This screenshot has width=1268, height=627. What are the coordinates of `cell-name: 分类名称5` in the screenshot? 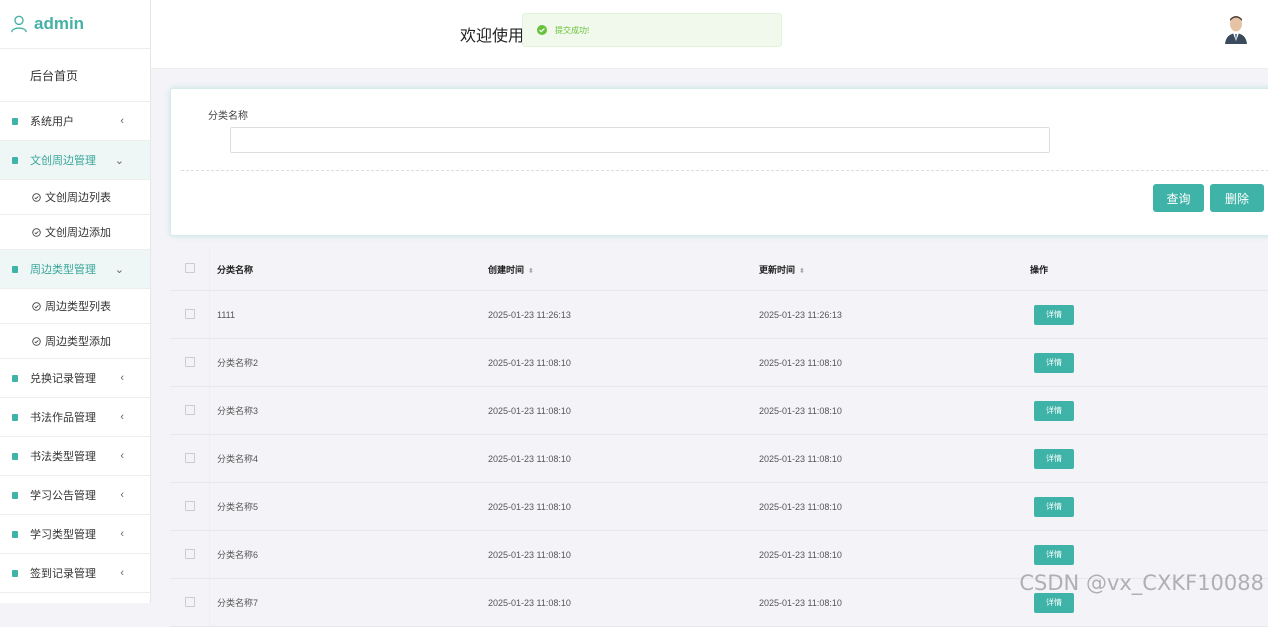 It's located at (348, 506).